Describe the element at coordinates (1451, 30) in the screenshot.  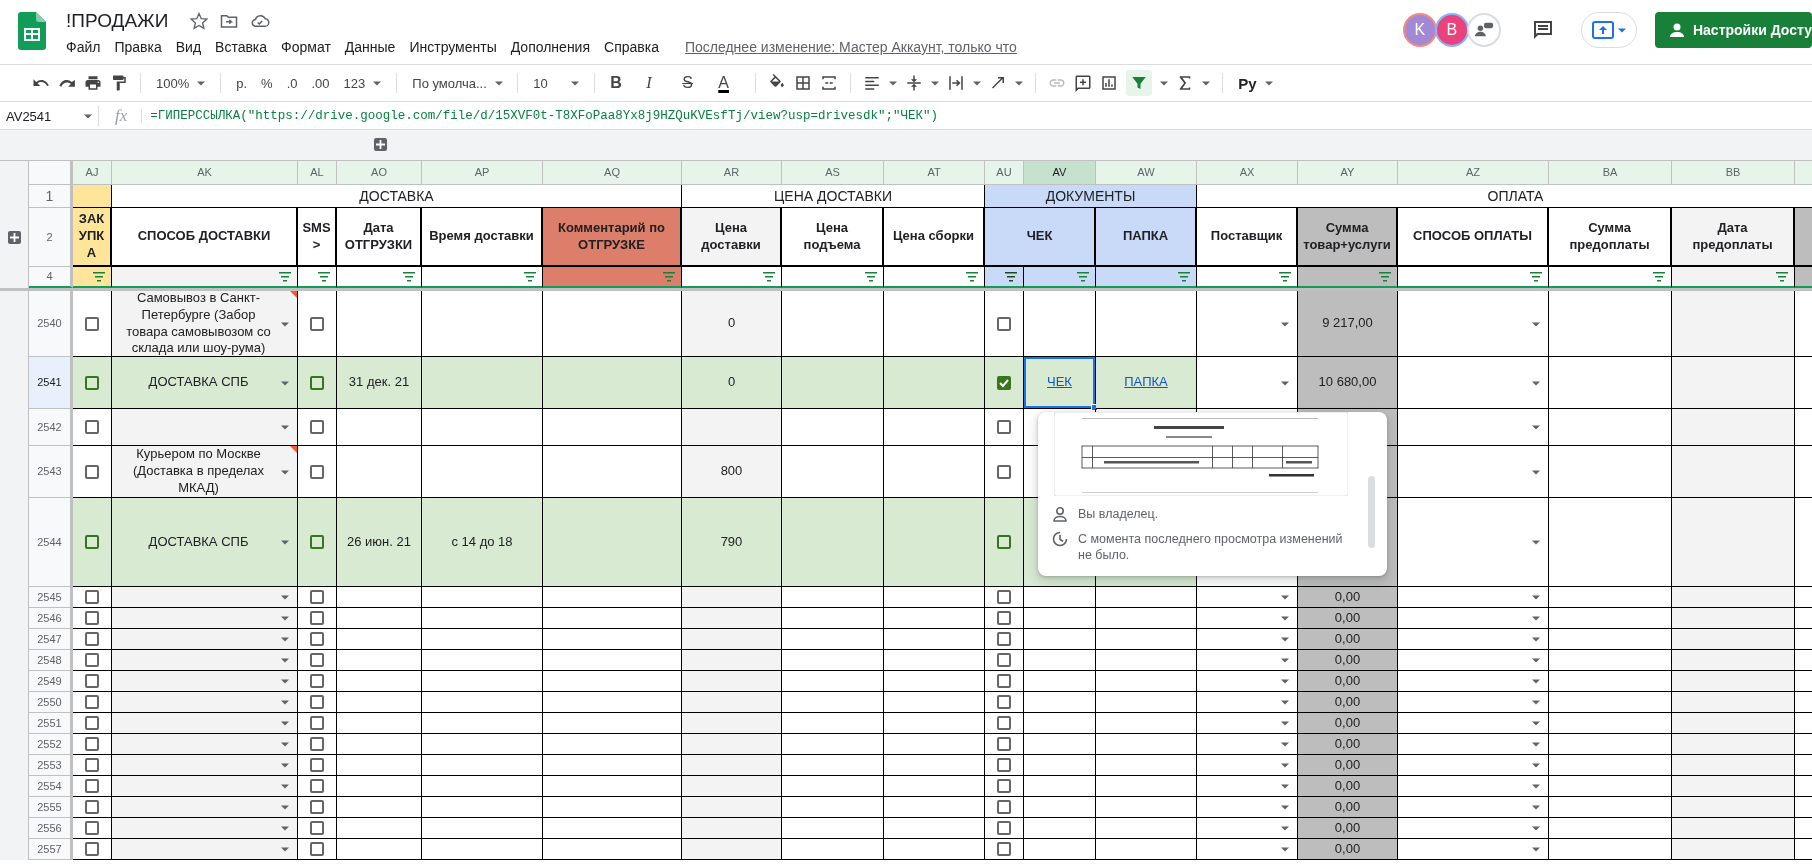
I see `user-avatar: B` at that location.